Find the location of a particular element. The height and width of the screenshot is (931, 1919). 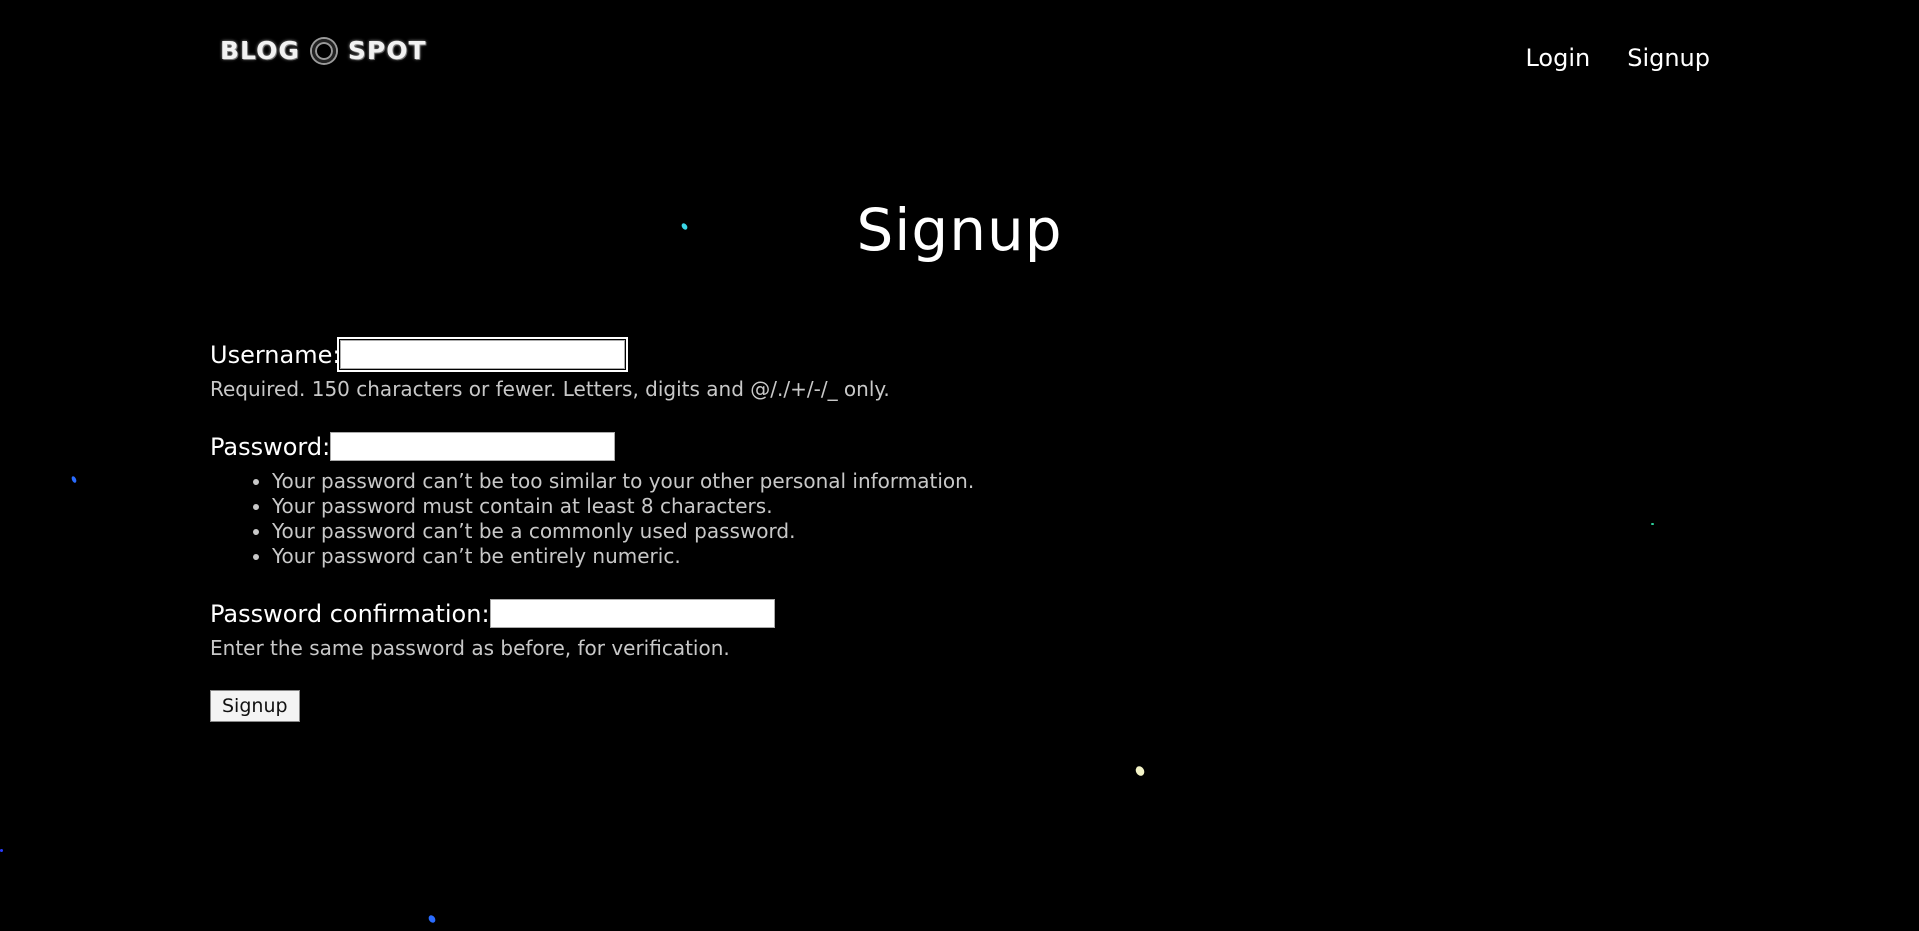

logo-text-spot: SPOT is located at coordinates (387, 50).